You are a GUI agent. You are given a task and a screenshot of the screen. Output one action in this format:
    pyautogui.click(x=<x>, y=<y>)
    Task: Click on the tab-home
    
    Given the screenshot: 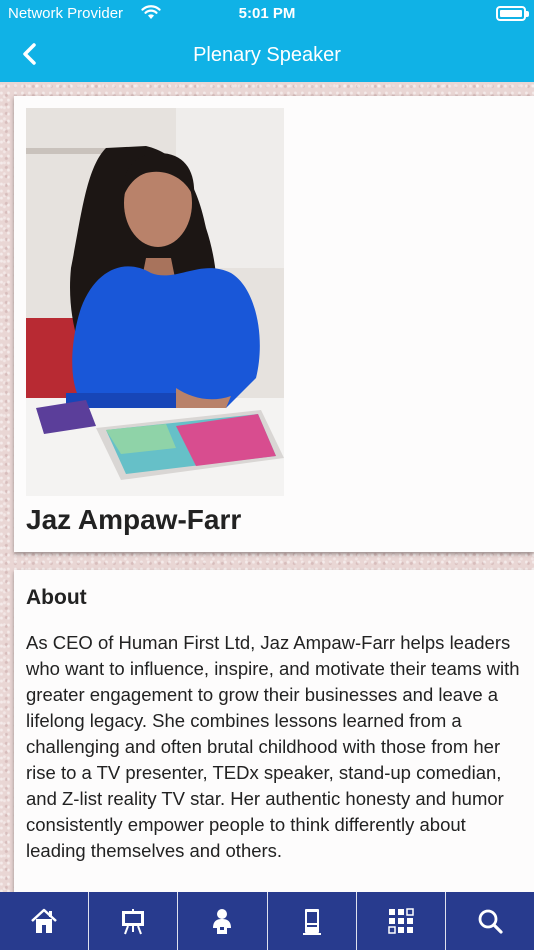 What is the action you would take?
    pyautogui.click(x=44, y=921)
    